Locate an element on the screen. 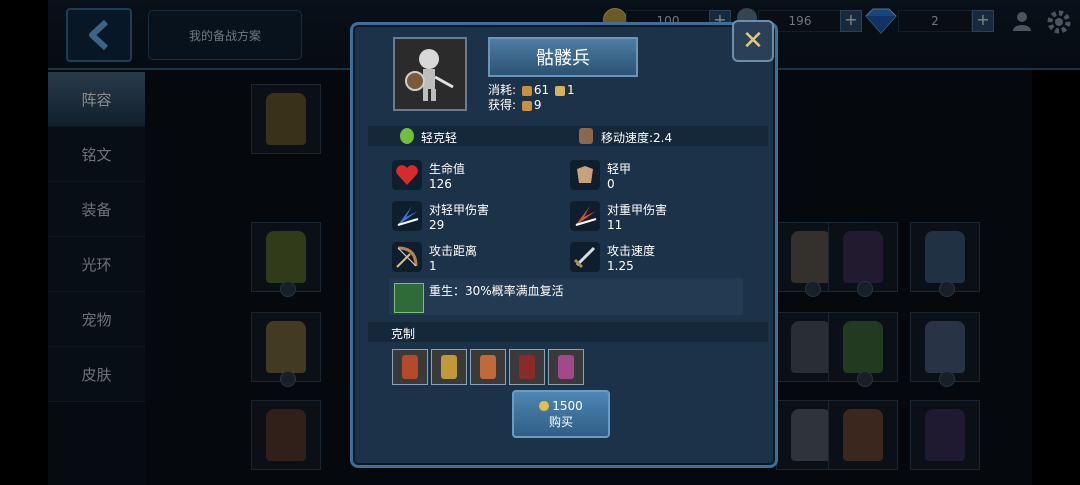 The height and width of the screenshot is (485, 1080). close-icon: ✕ is located at coordinates (753, 41).